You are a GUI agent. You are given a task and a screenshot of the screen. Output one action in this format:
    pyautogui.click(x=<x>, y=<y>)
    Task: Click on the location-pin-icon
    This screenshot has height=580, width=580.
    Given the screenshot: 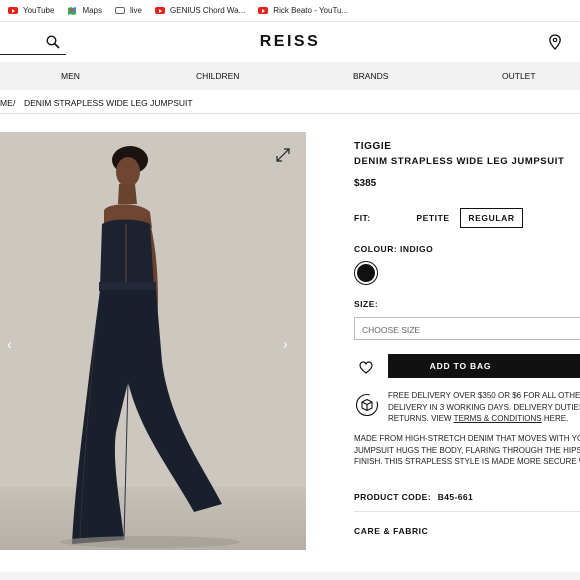 What is the action you would take?
    pyautogui.click(x=555, y=42)
    